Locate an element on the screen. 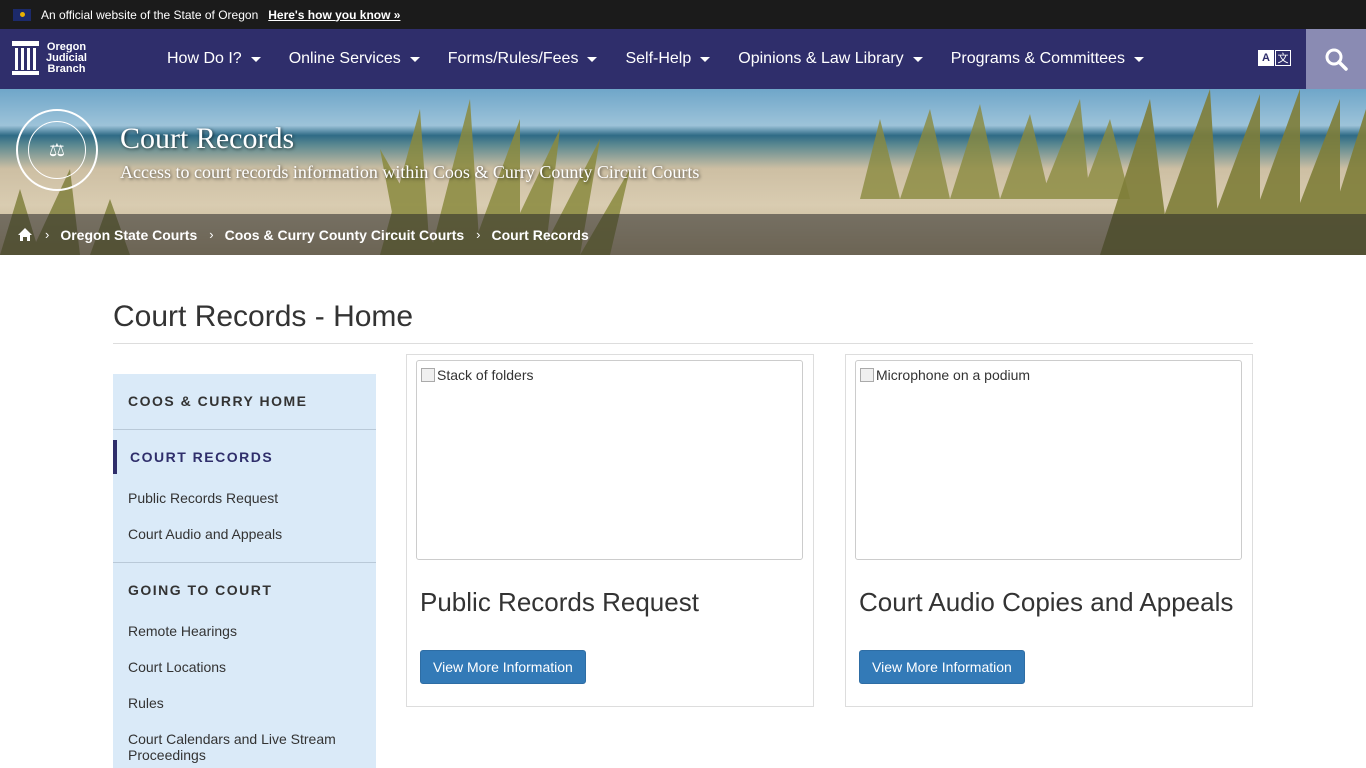 This screenshot has width=1366, height=768. card-title: Court Audio Copies and Appeals is located at coordinates (1046, 602).